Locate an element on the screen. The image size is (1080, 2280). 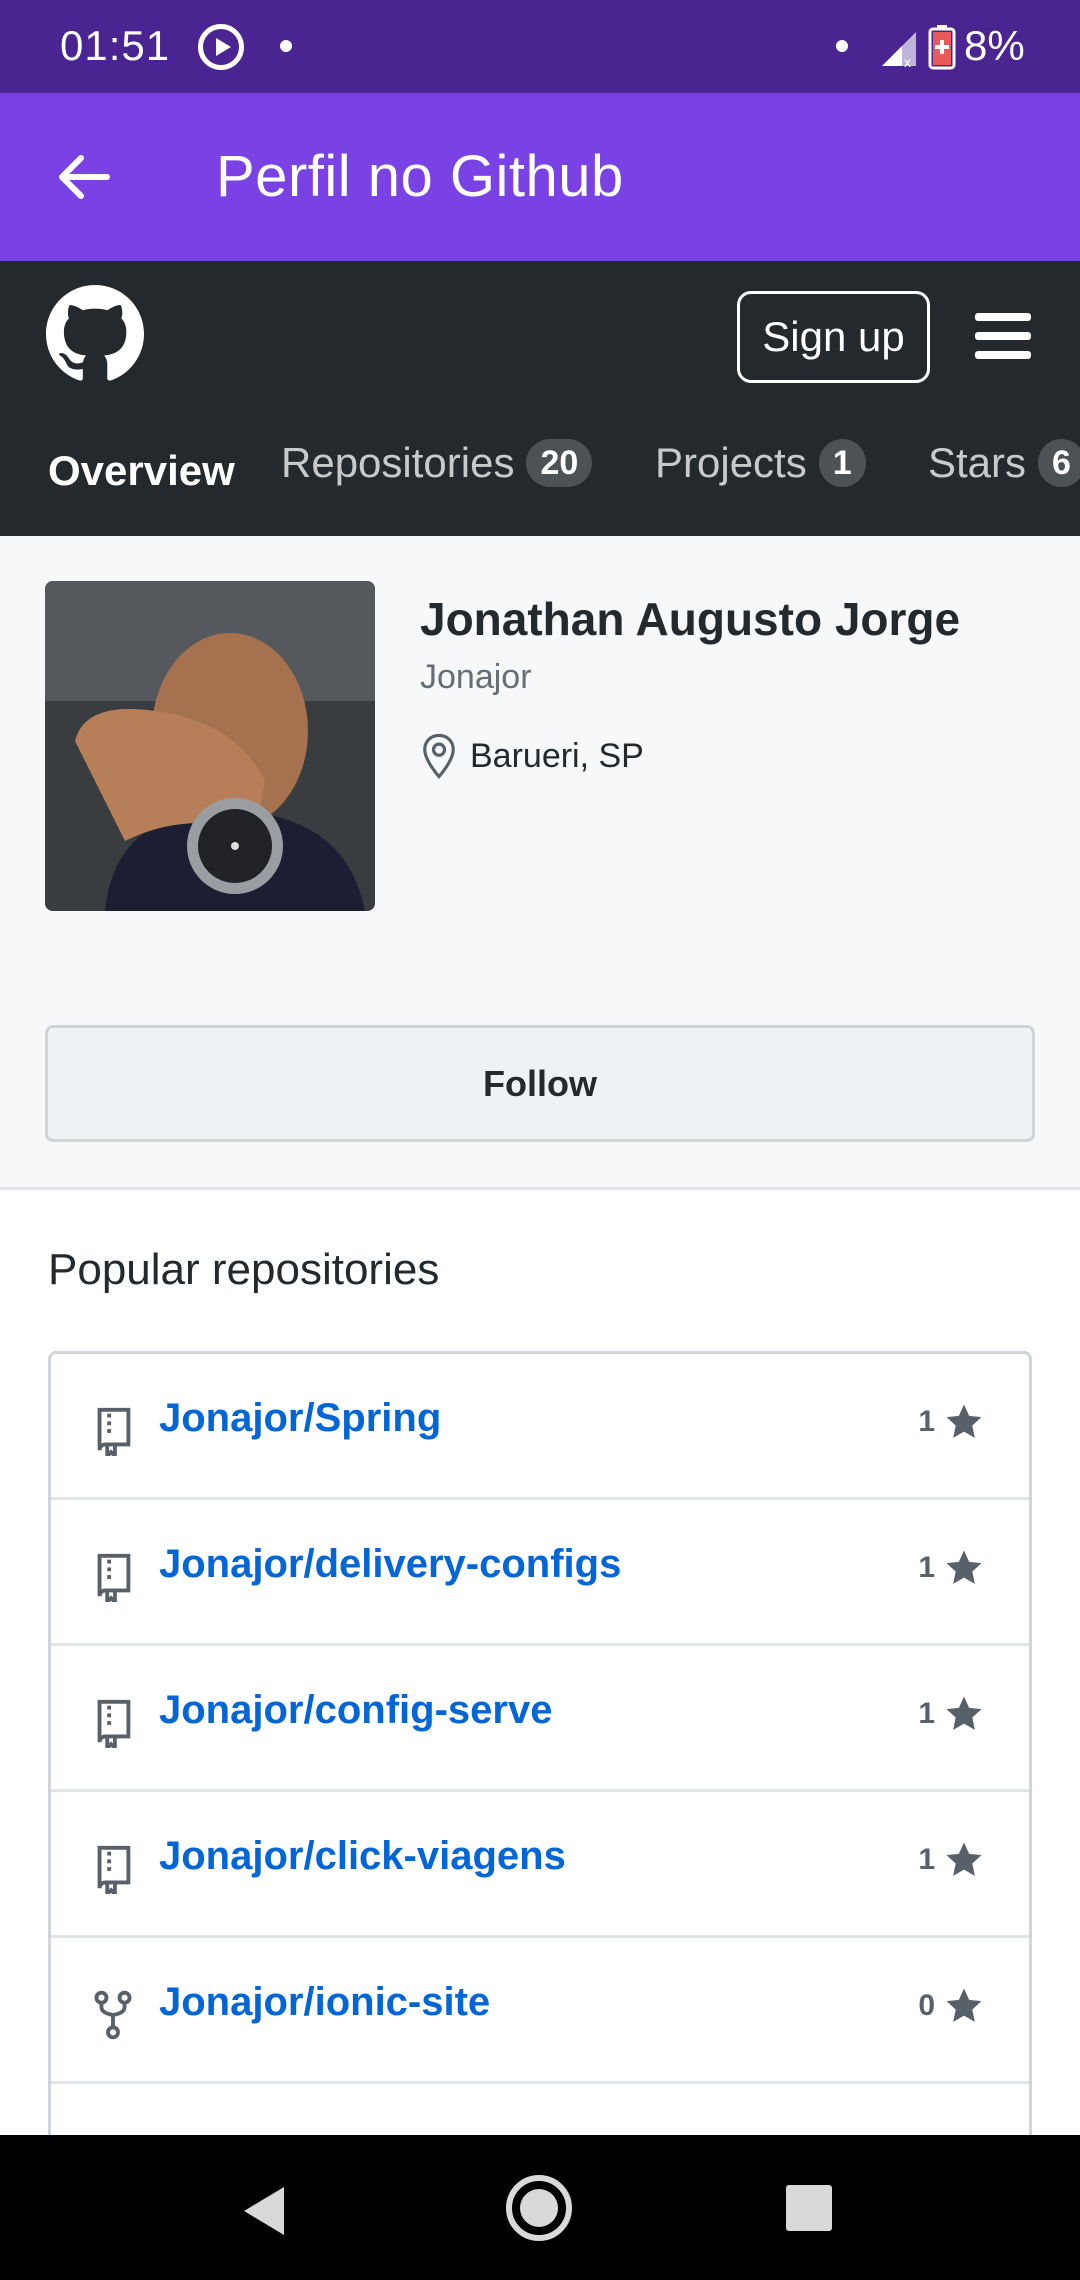
profile-username: Jonajor is located at coordinates (476, 677).